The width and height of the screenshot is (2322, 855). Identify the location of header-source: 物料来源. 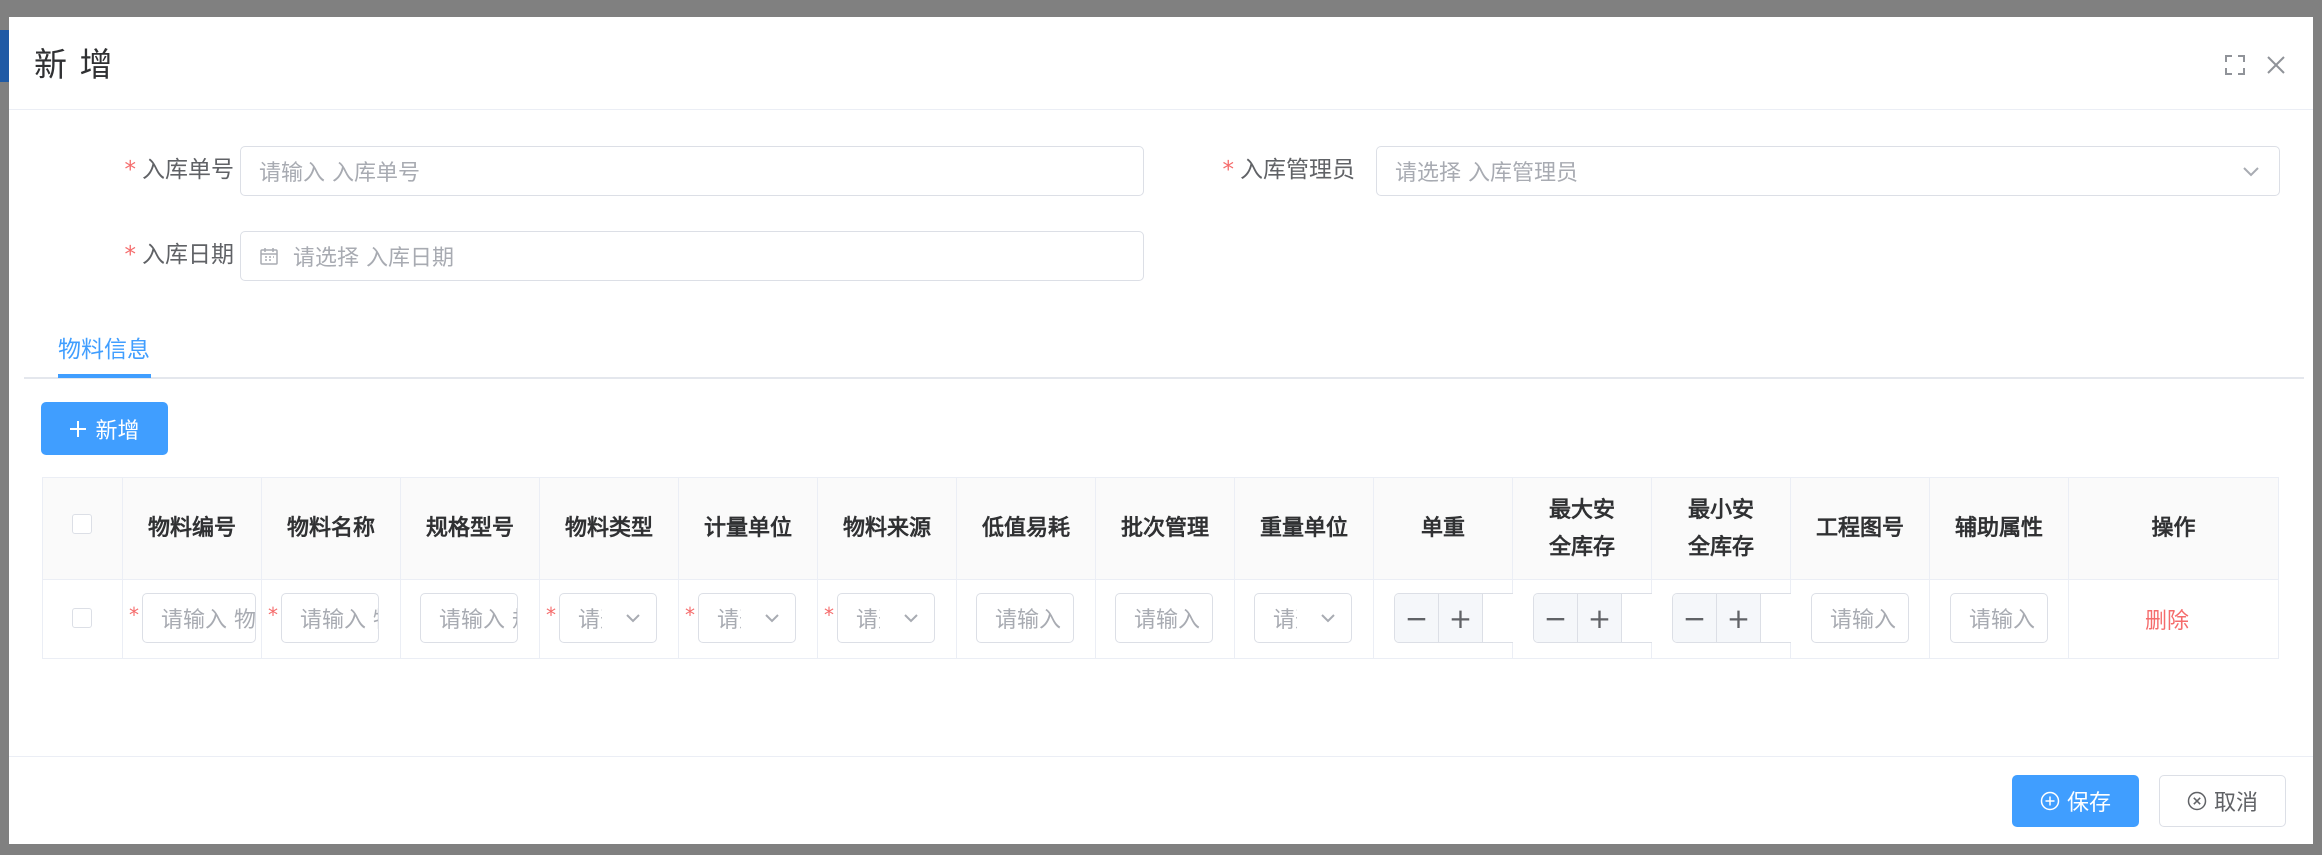
(887, 528).